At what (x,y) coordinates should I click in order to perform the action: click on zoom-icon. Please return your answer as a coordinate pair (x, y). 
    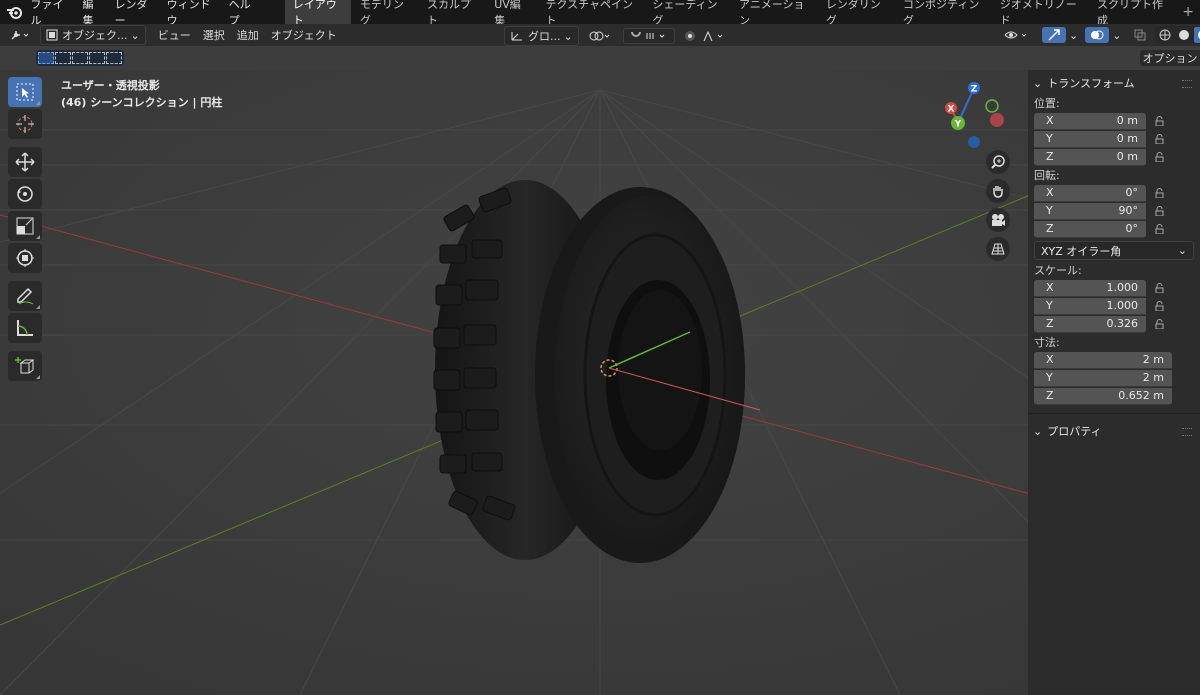
    Looking at the image, I should click on (998, 162).